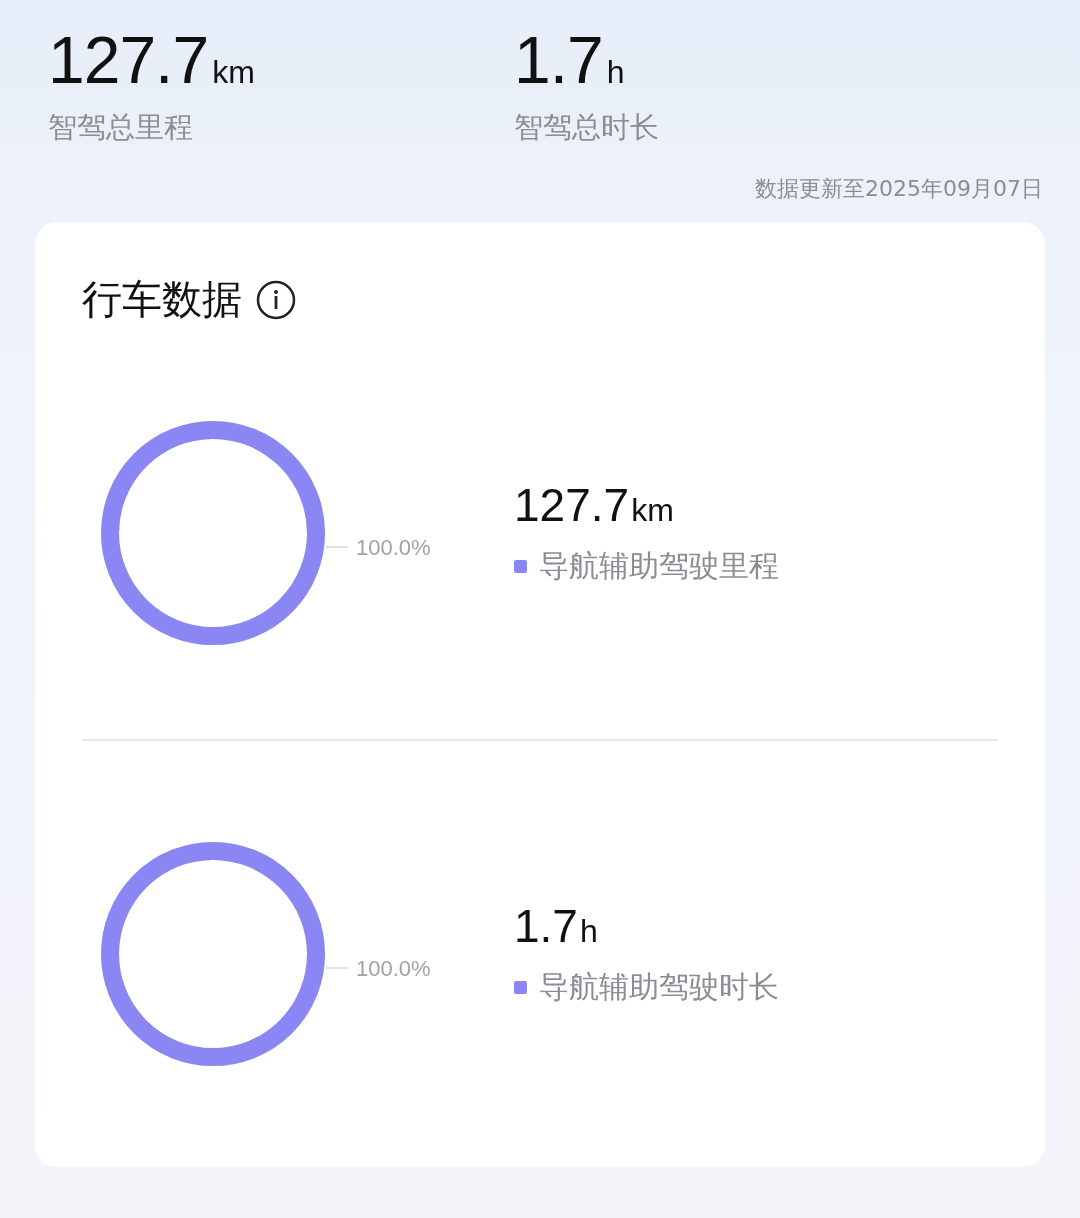 Image resolution: width=1080 pixels, height=1218 pixels. Describe the element at coordinates (233, 72) in the screenshot. I see `stat-unit: km` at that location.